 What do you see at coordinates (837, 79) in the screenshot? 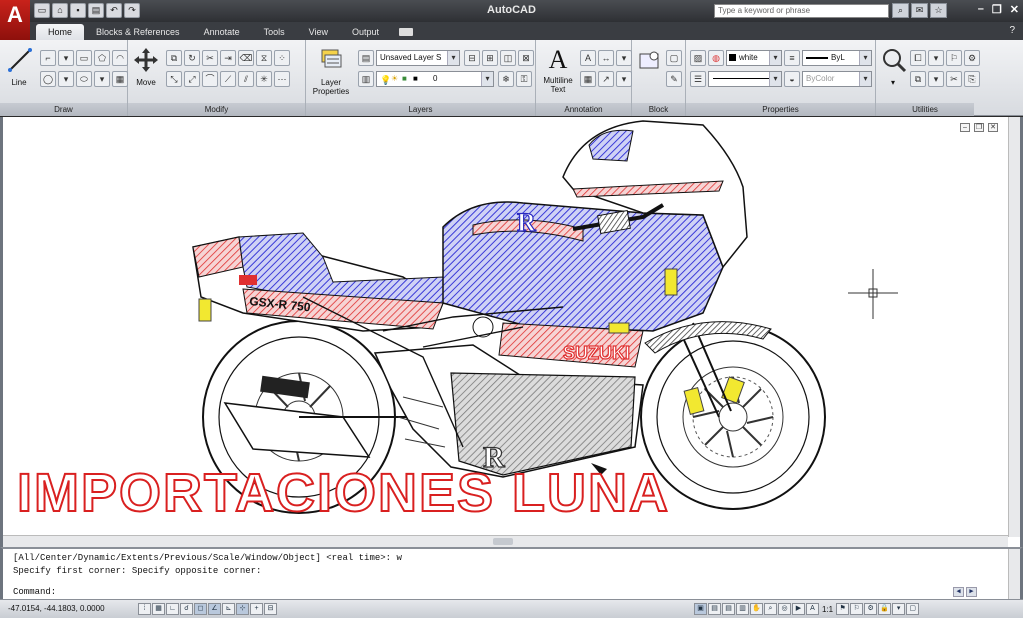
I see `plotstyle-combo: ByColor` at bounding box center [837, 79].